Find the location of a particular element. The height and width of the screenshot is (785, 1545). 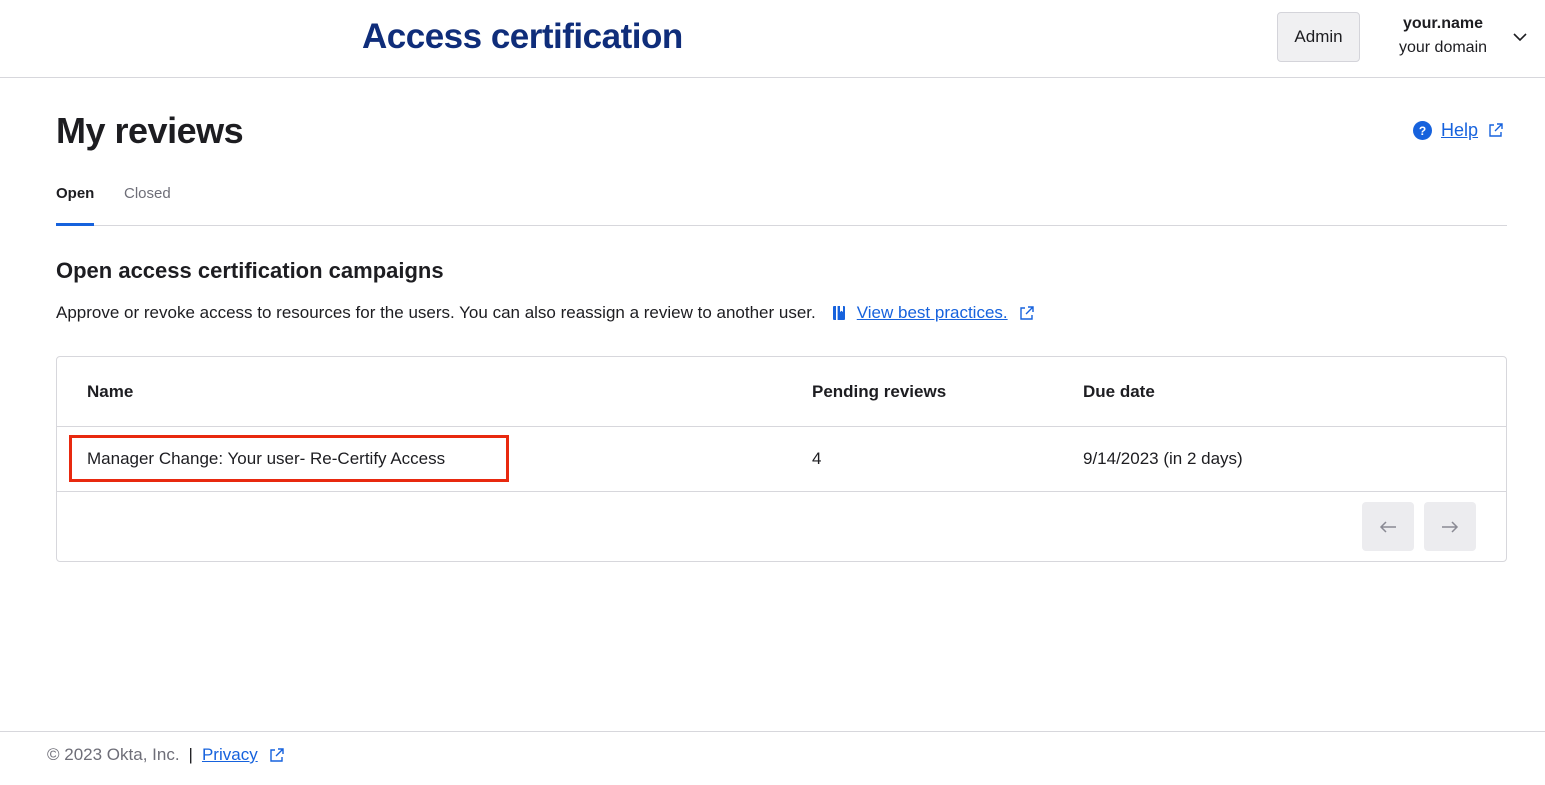

footer: © 2023 Okta, Inc. | Privacy is located at coordinates (772, 758).